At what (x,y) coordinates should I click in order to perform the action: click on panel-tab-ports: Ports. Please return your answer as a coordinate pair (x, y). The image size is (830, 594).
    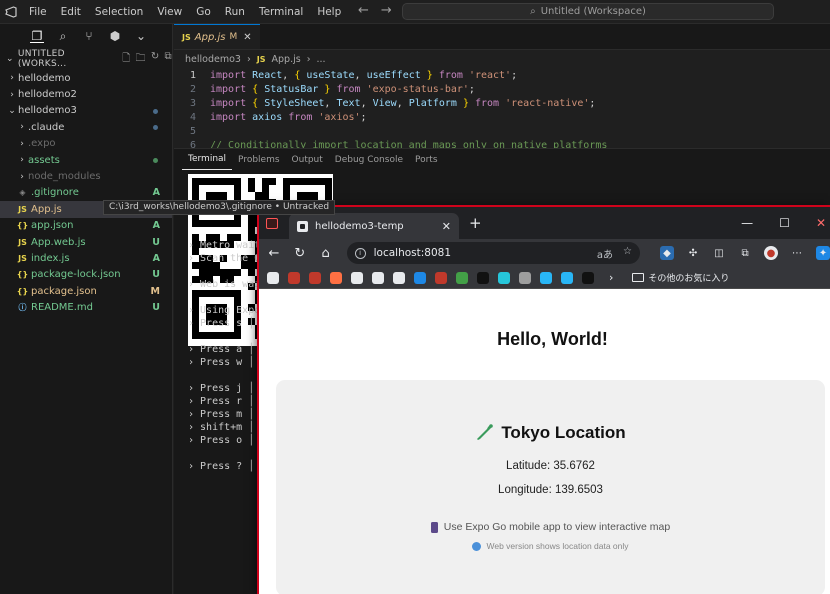
    Looking at the image, I should click on (426, 160).